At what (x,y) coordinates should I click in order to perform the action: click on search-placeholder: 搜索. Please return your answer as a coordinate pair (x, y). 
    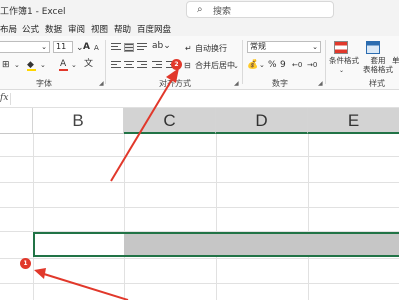
    Looking at the image, I should click on (222, 12).